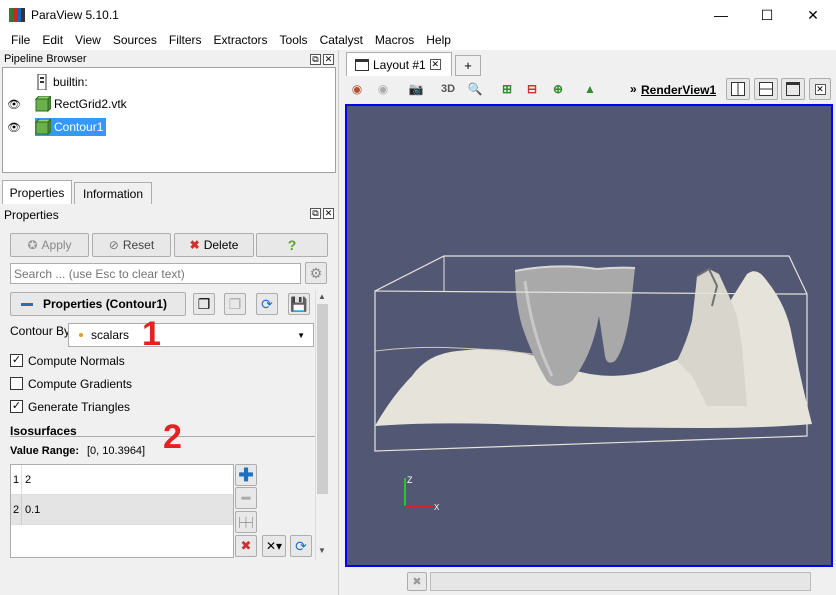 Image resolution: width=836 pixels, height=595 pixels. I want to click on row-value: 2, so click(28, 480).